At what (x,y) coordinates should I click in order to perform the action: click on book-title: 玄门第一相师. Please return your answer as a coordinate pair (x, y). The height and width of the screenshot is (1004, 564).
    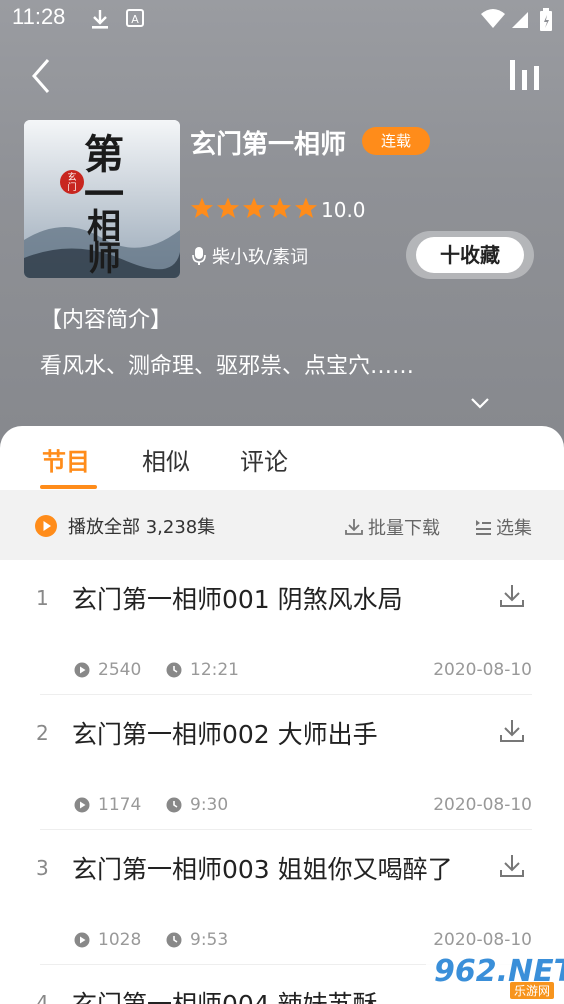
    Looking at the image, I should click on (268, 145).